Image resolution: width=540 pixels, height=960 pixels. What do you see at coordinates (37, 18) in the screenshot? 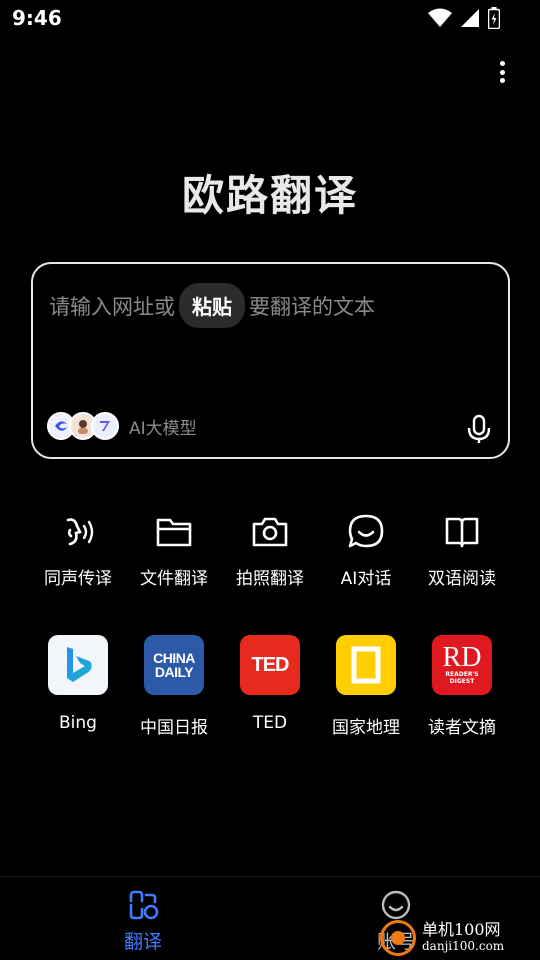
I see `status-time: 9:46` at bounding box center [37, 18].